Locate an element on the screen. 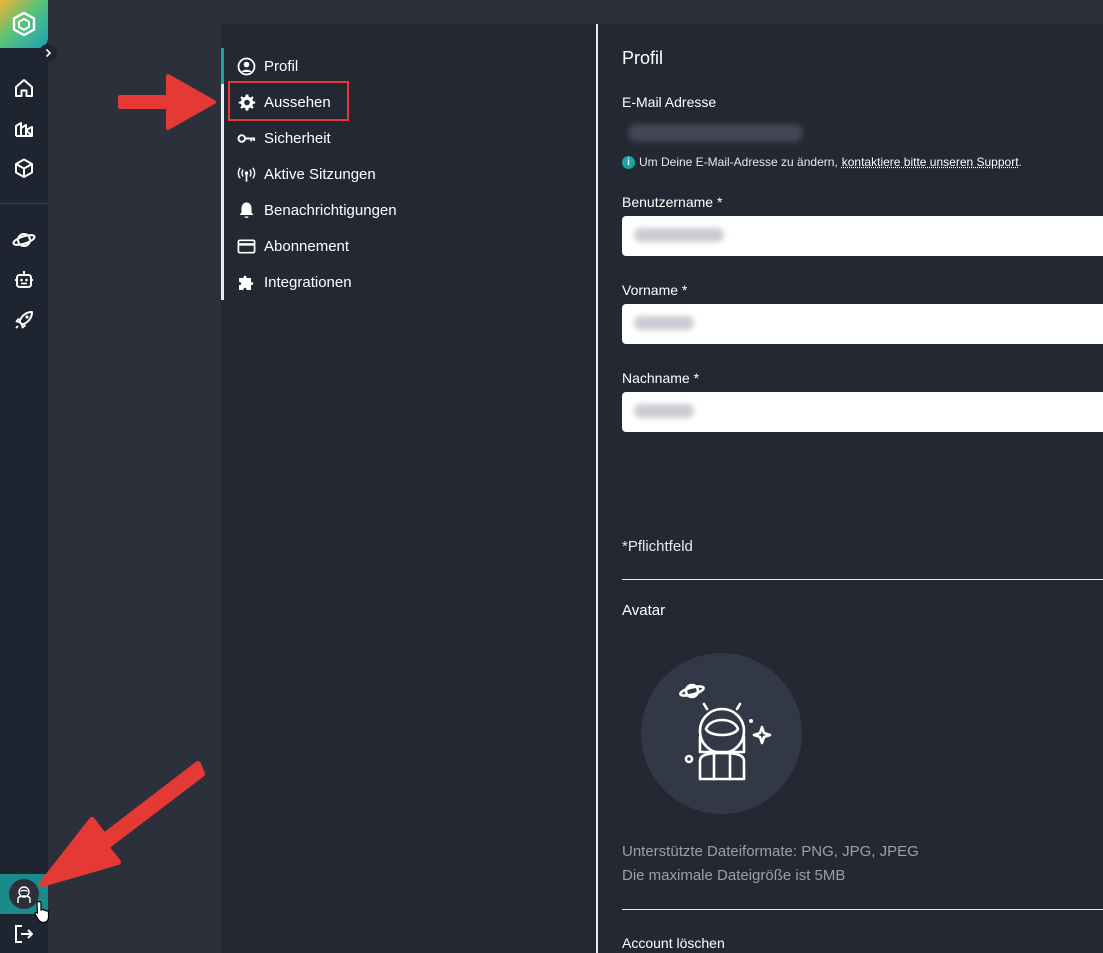 The width and height of the screenshot is (1103, 953). explore-nav is located at coordinates (24, 240).